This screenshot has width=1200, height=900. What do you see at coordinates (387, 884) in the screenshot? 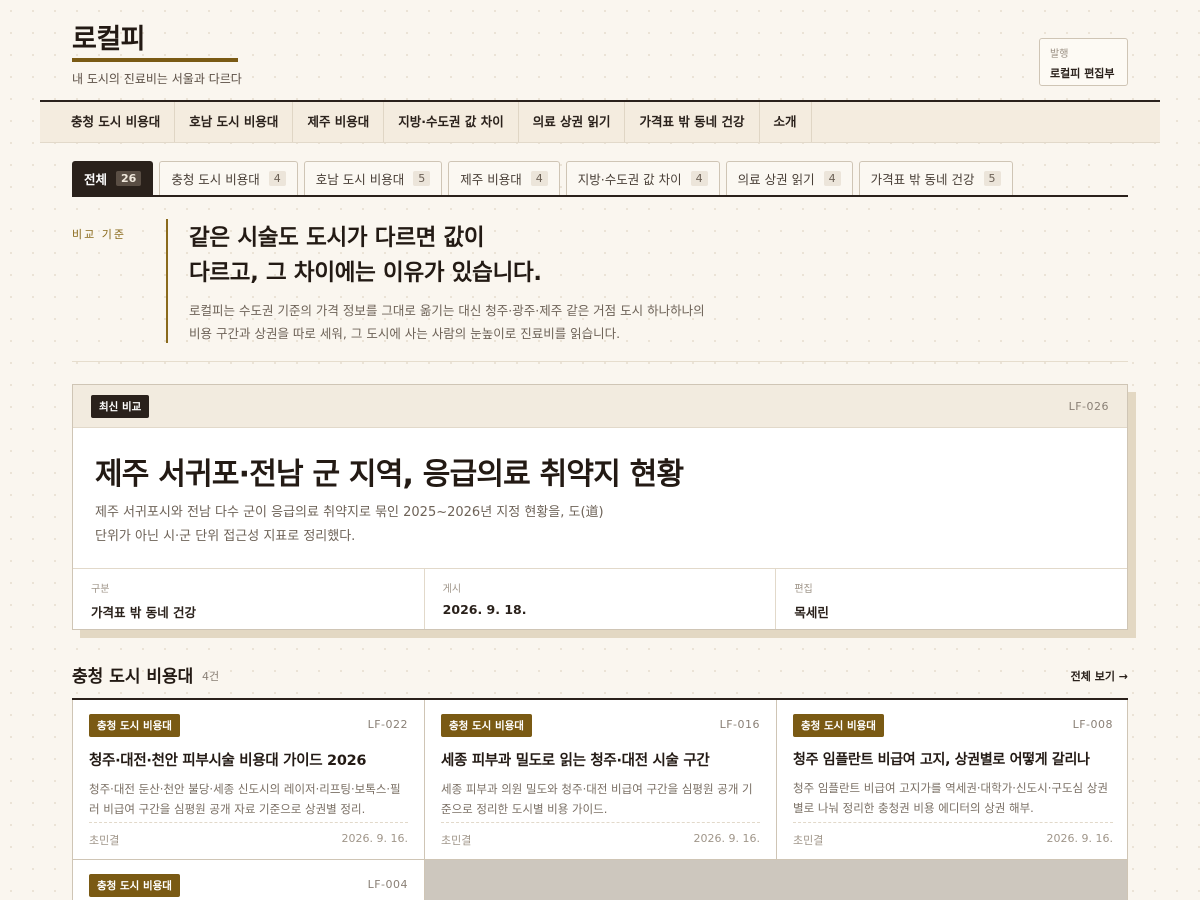
I see `card-code: LF-004` at bounding box center [387, 884].